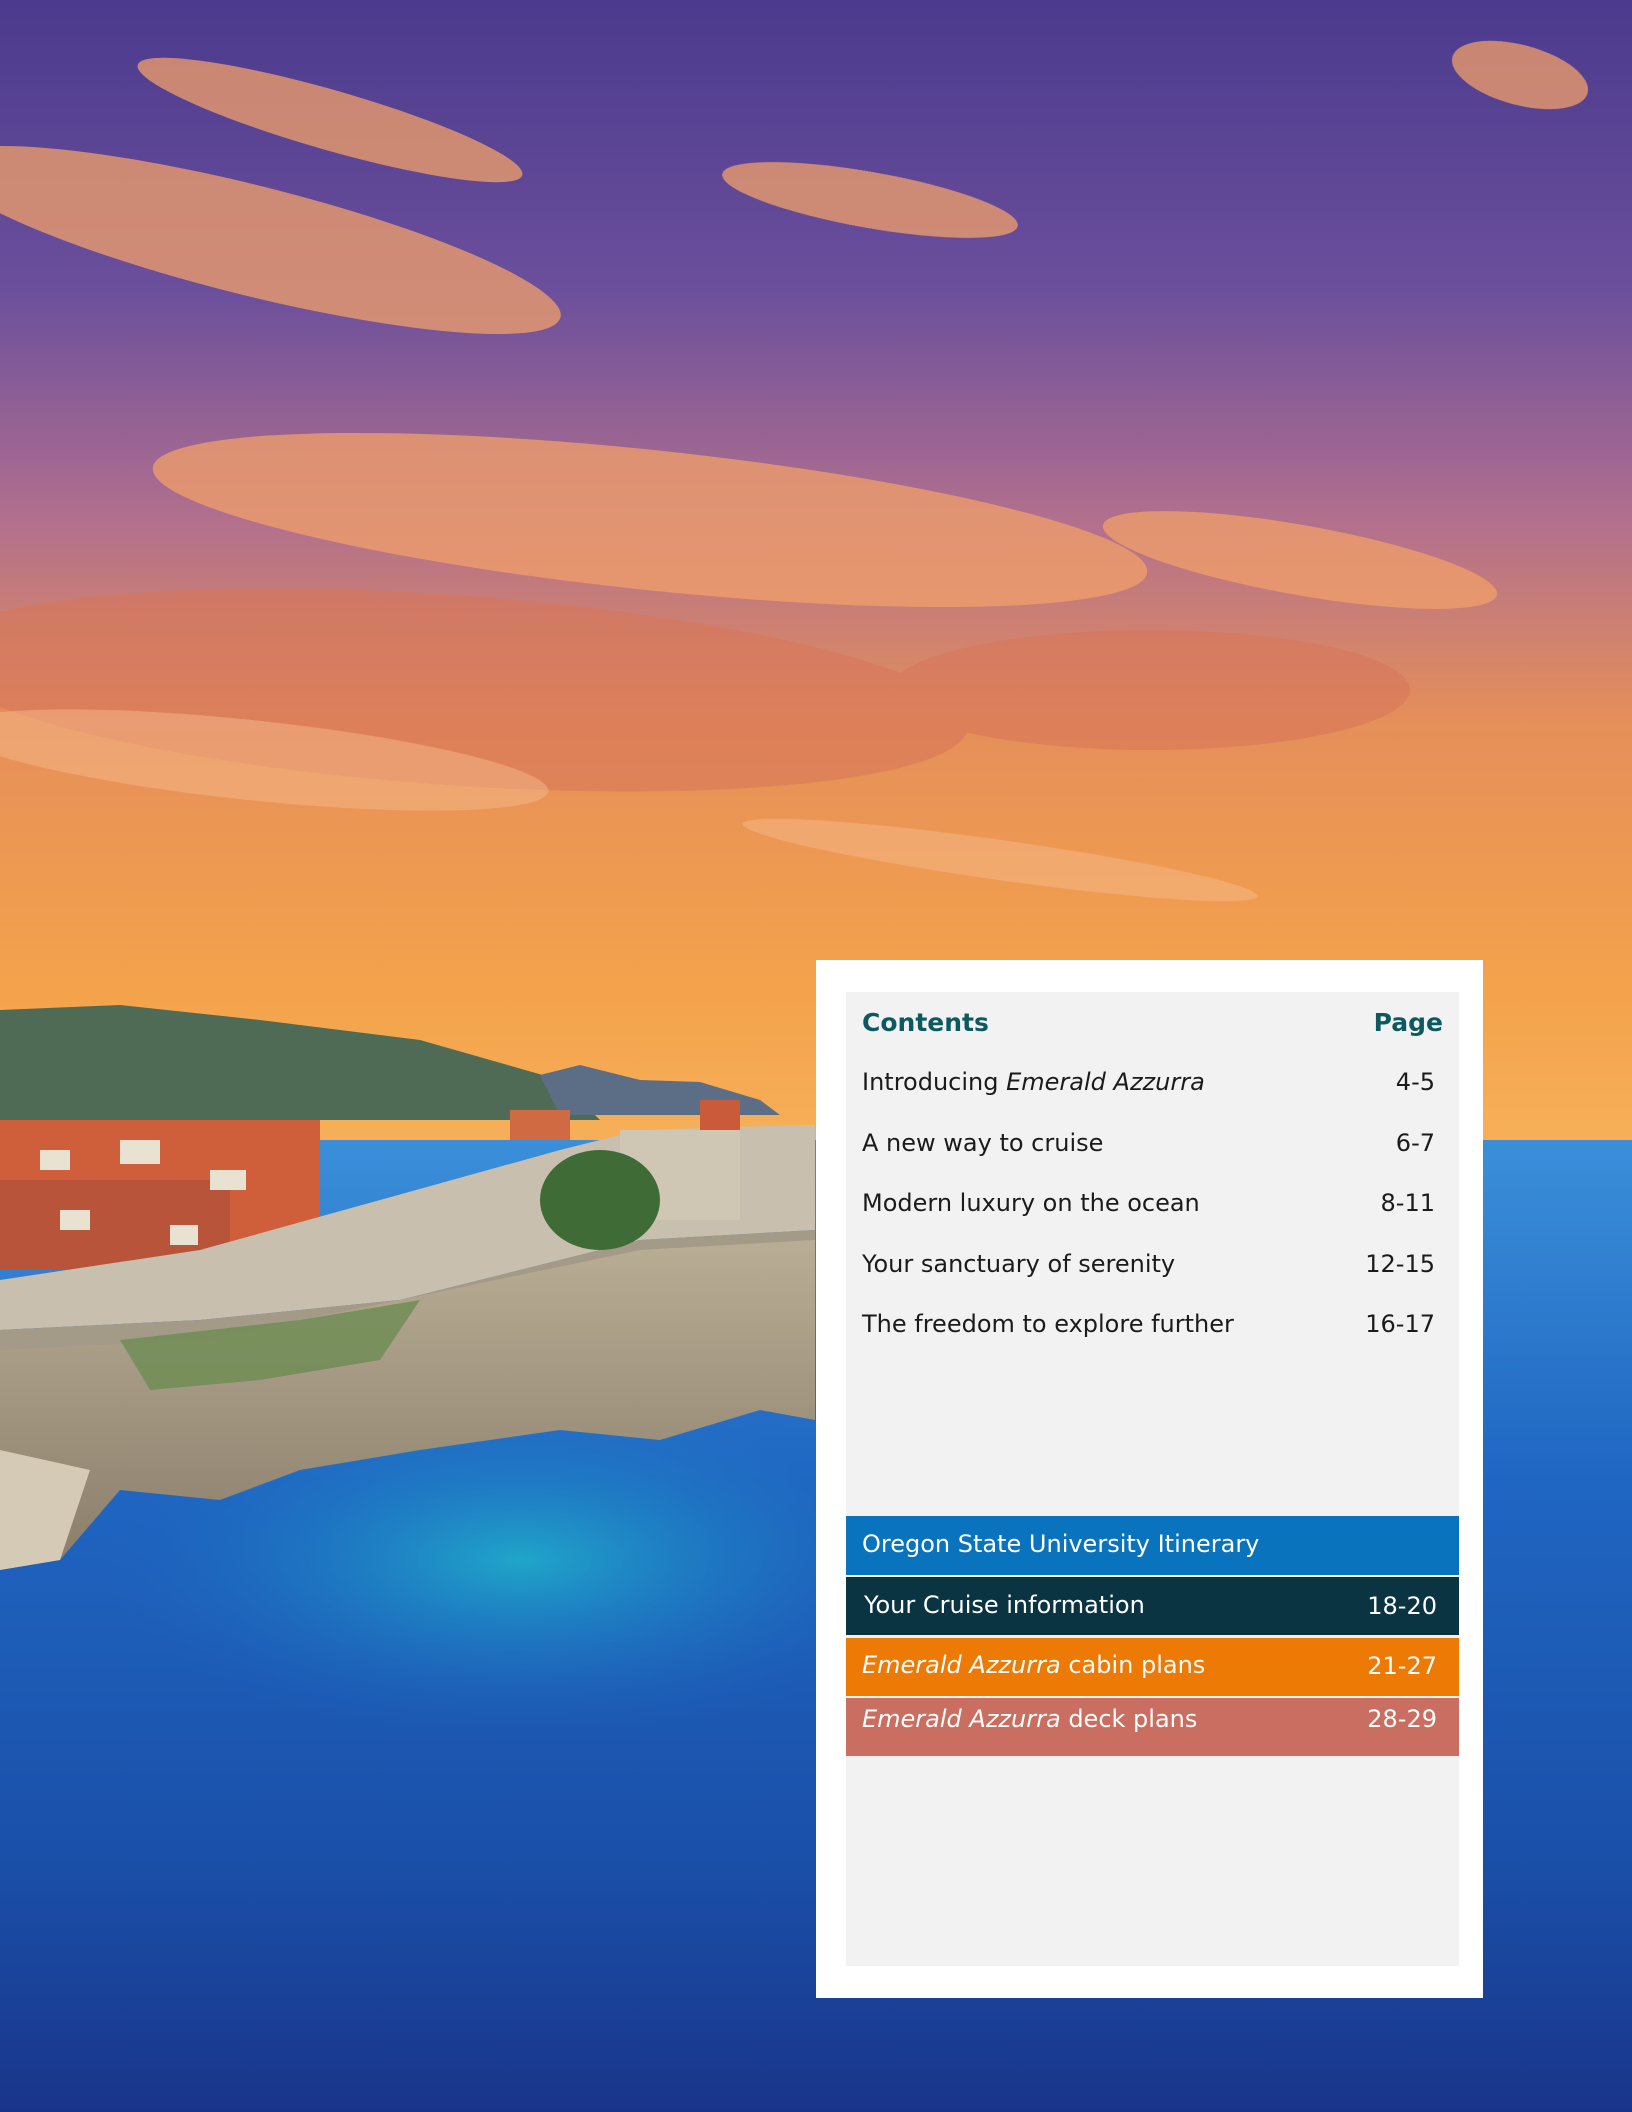 The height and width of the screenshot is (2112, 1632). I want to click on toc-entry: Modern luxury on the ocean 8-11, so click(1152, 1205).